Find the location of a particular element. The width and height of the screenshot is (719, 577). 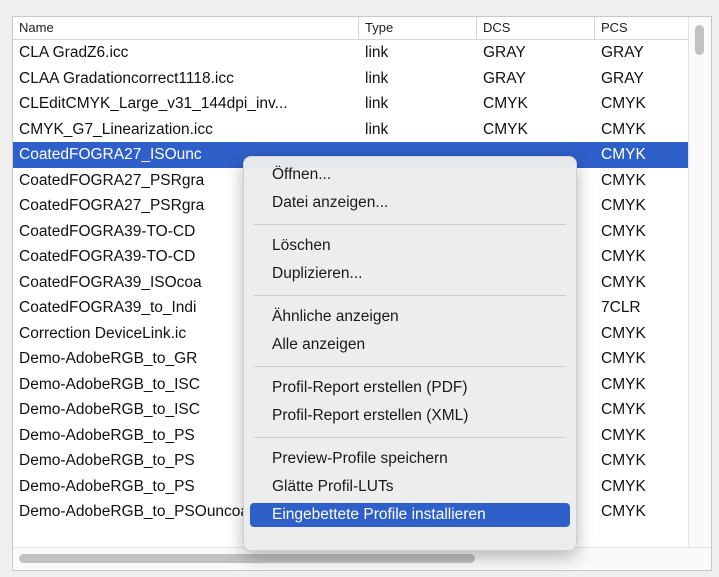

cell-name: CLAA Gradationcorrect1118.icc is located at coordinates (126, 78).